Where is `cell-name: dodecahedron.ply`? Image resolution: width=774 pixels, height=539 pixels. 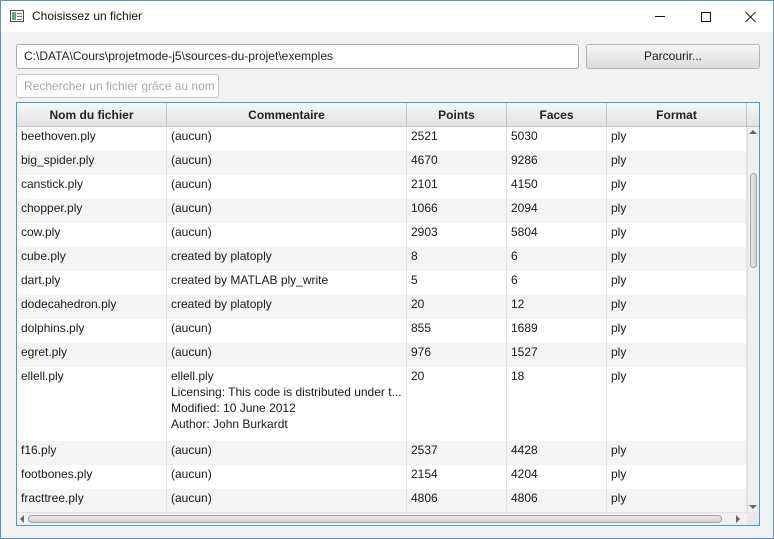
cell-name: dodecahedron.ply is located at coordinates (92, 307).